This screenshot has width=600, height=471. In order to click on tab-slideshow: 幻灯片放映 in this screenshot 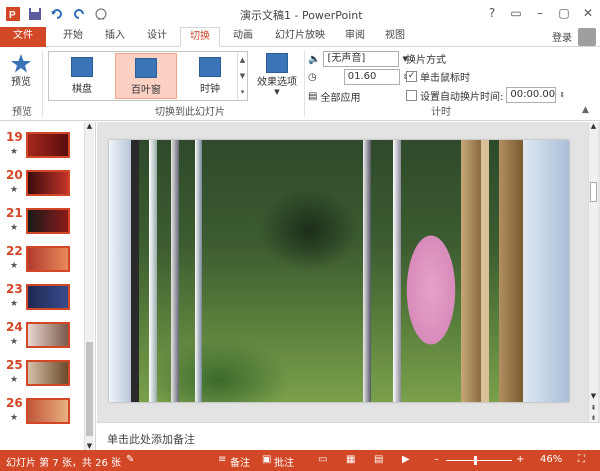, I will do `click(300, 37)`.